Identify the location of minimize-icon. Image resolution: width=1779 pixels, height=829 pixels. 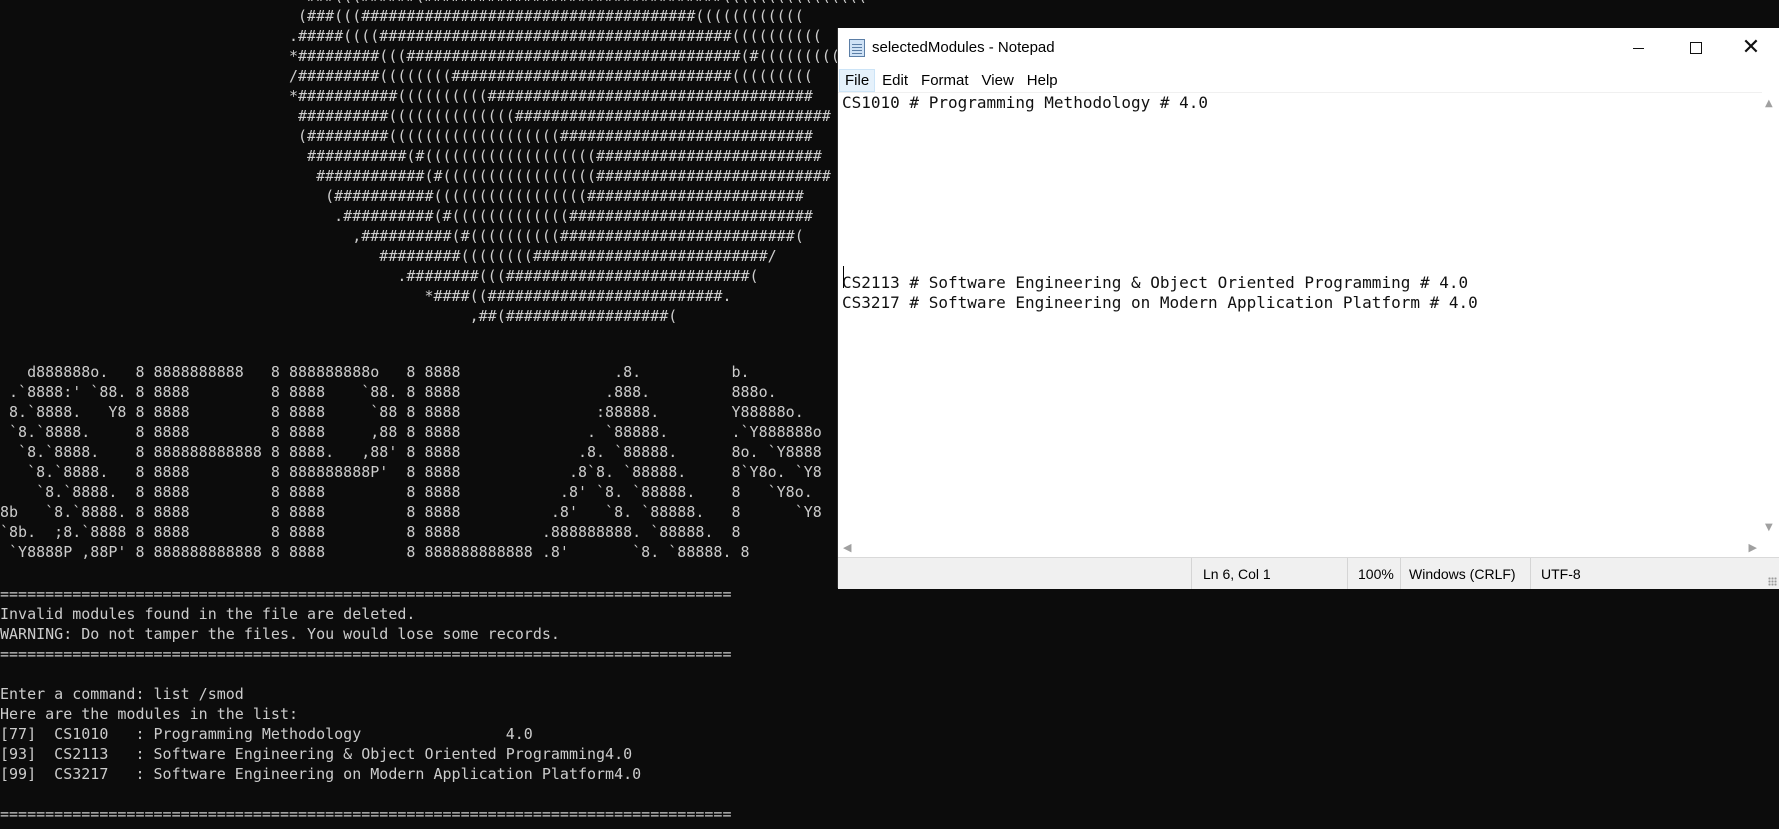
(1638, 48).